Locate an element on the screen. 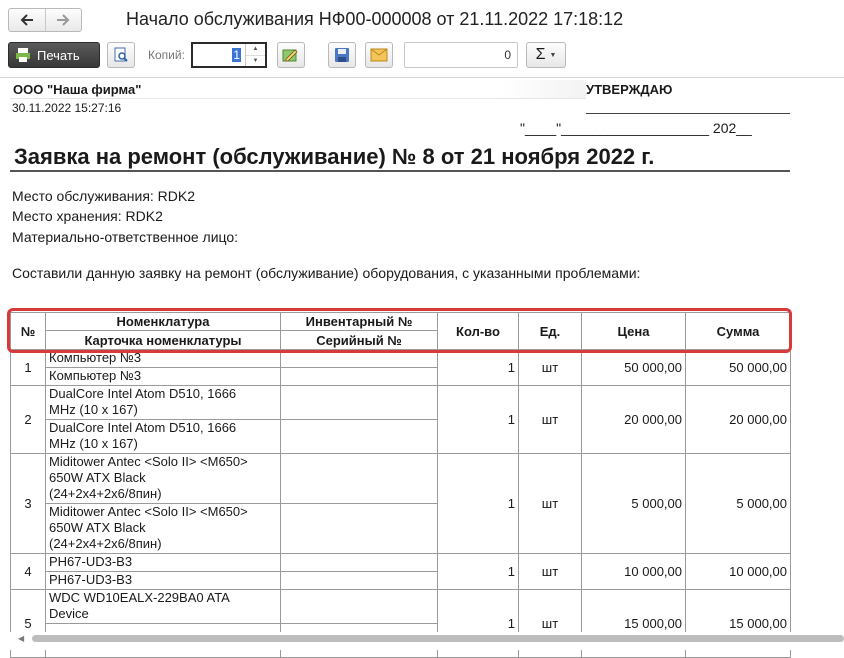 This screenshot has width=844, height=658. print-button: Печать is located at coordinates (54, 55).